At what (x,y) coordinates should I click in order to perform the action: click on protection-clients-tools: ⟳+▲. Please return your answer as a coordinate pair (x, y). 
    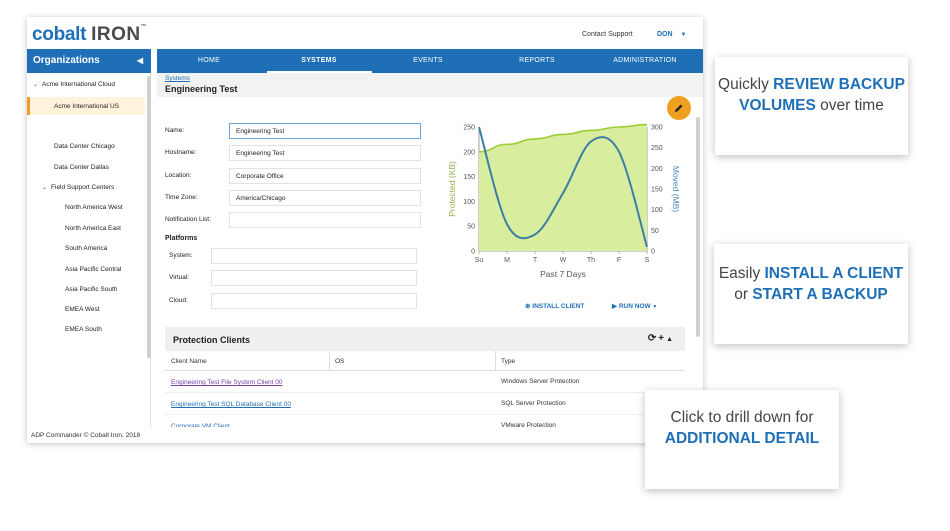
    Looking at the image, I should click on (661, 338).